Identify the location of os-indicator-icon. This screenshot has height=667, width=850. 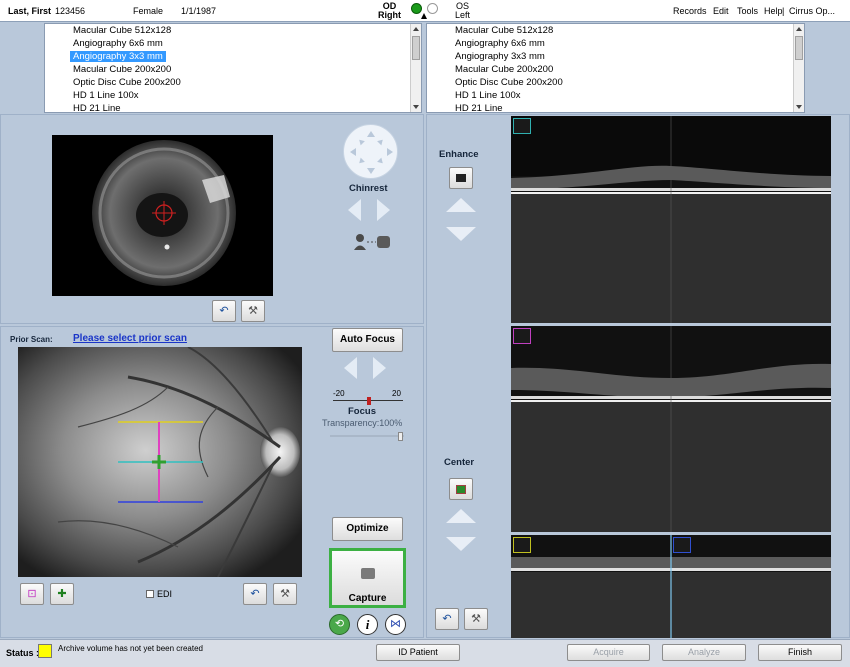
(432, 8).